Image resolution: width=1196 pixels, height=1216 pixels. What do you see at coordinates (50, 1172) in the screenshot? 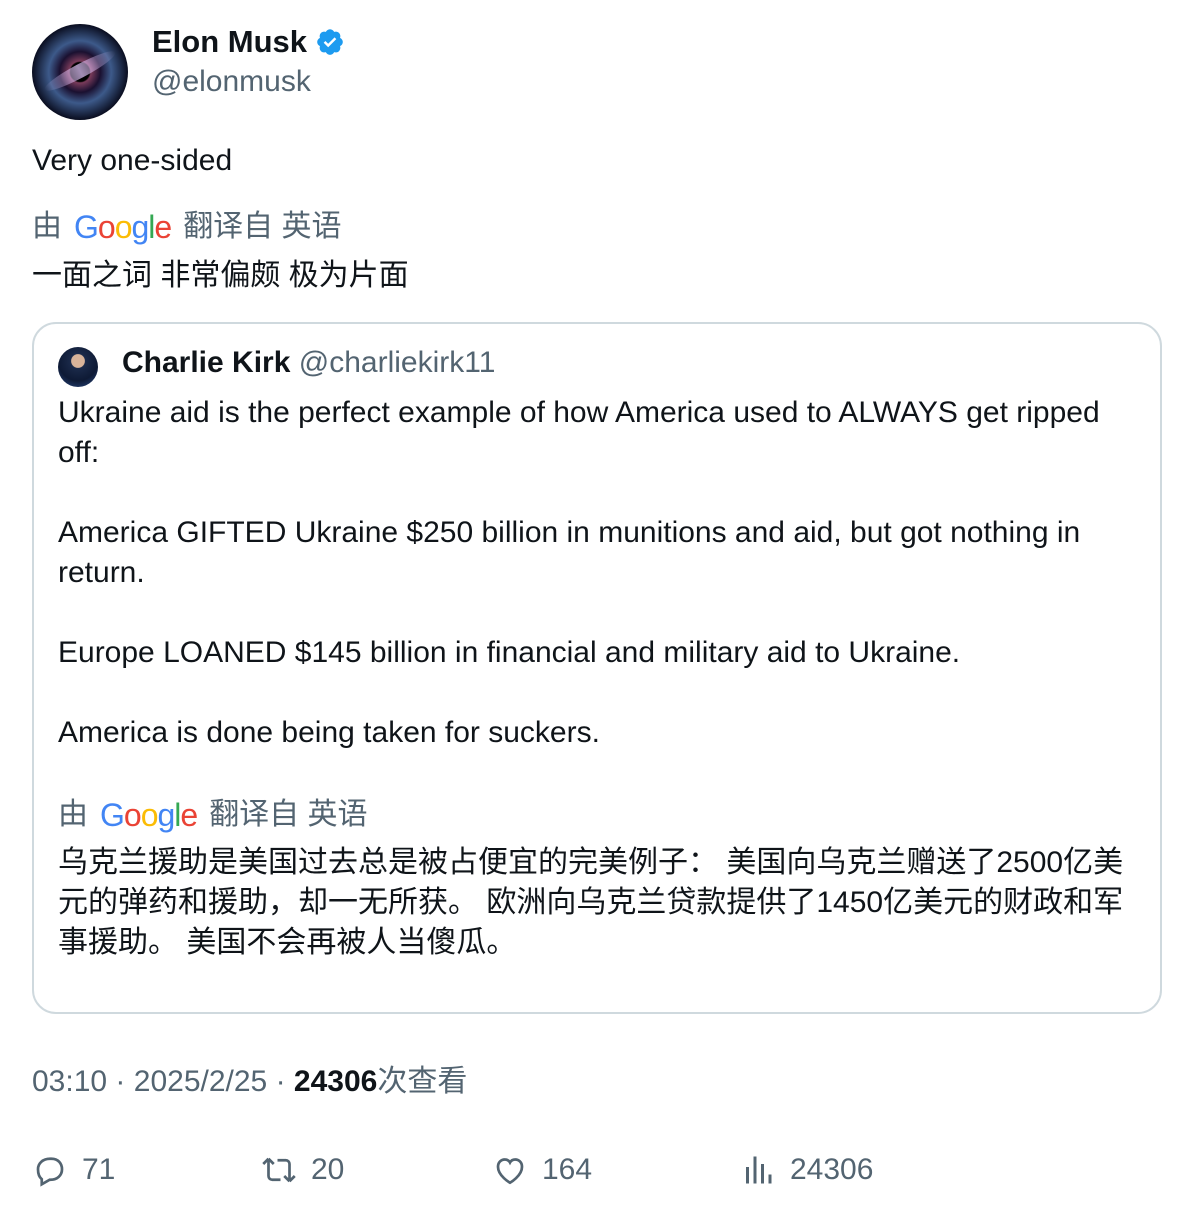
I see `reply-icon` at bounding box center [50, 1172].